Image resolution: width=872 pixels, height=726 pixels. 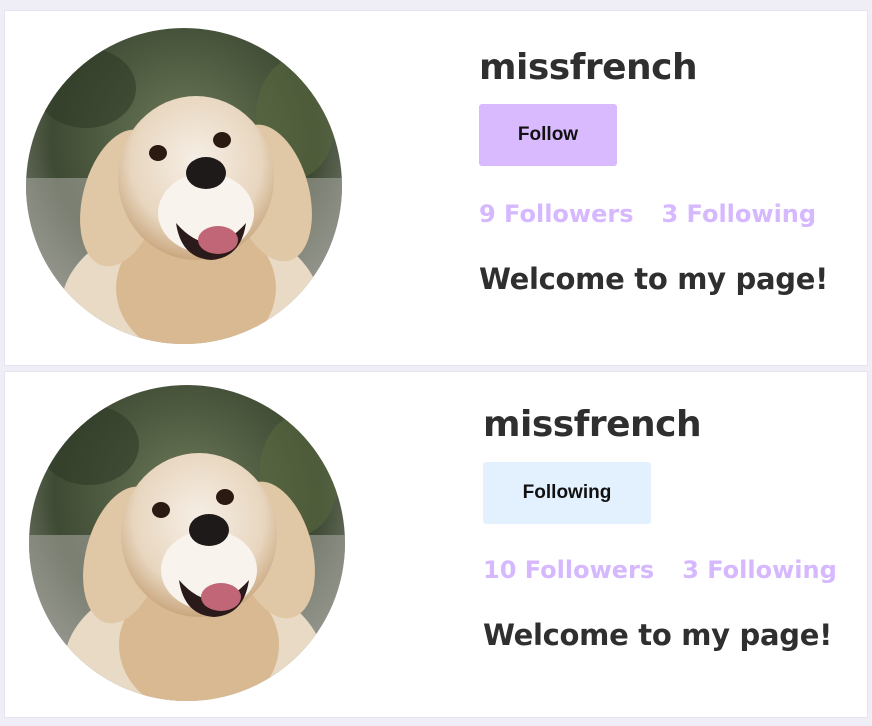 I want to click on followers-count: 10 Followers, so click(x=568, y=570).